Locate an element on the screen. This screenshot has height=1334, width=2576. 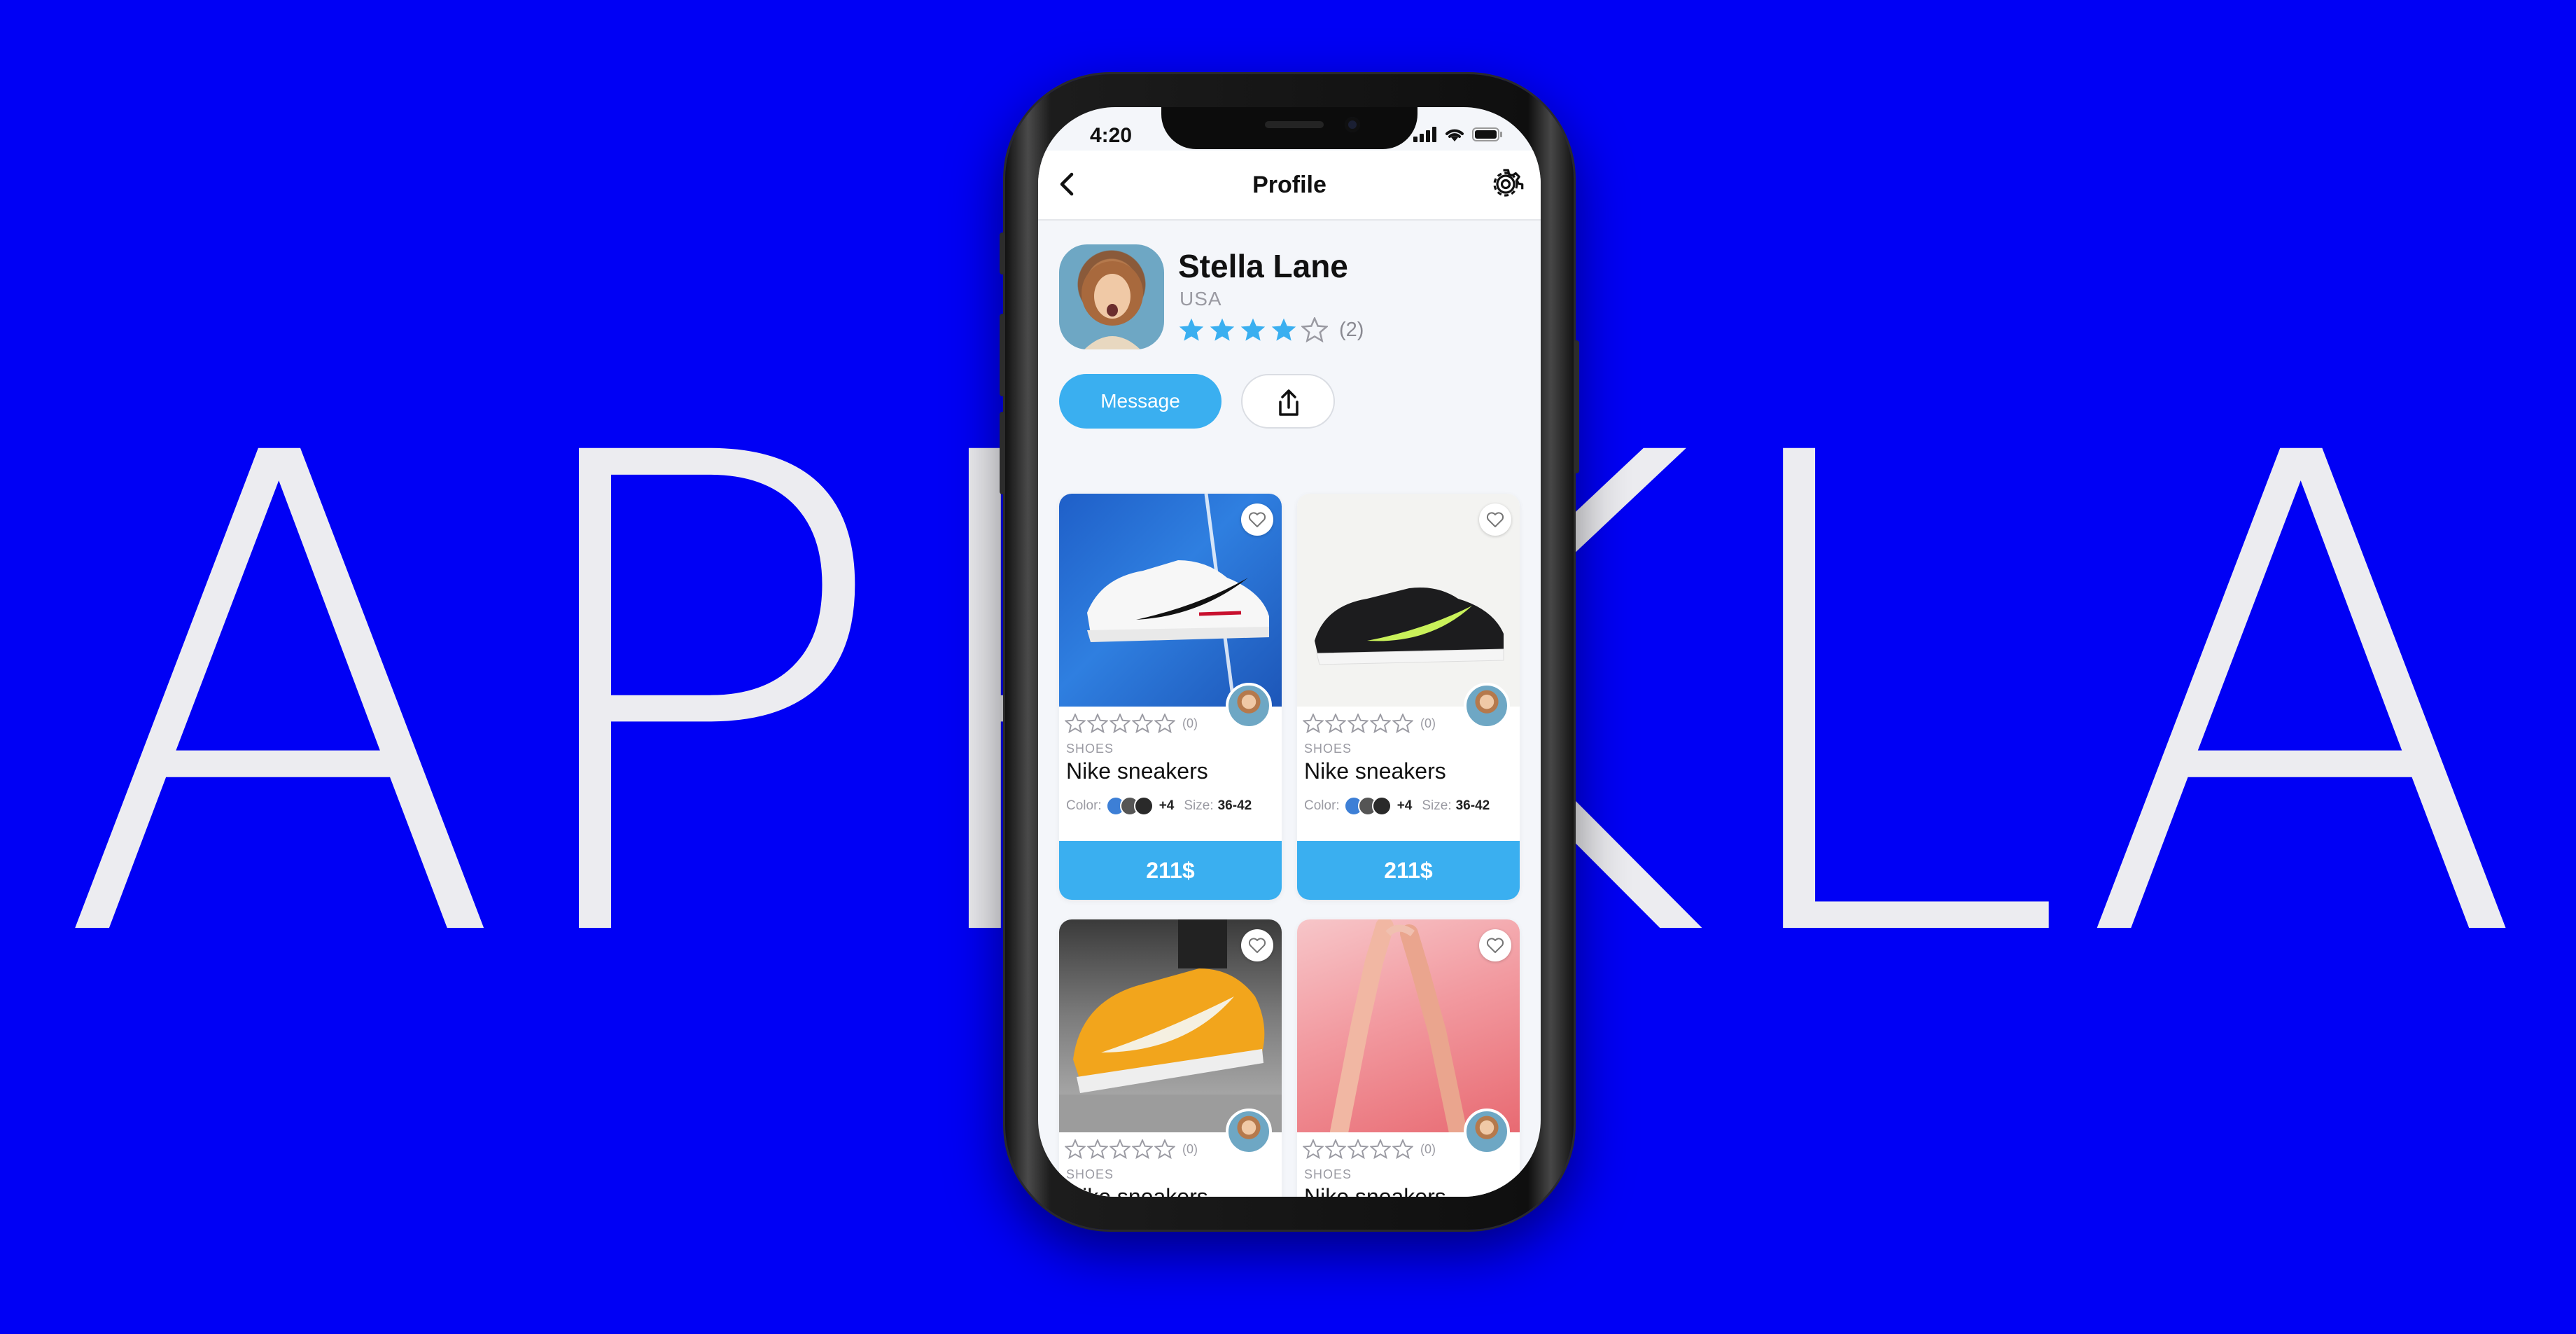
gear-icon is located at coordinates (1506, 184).